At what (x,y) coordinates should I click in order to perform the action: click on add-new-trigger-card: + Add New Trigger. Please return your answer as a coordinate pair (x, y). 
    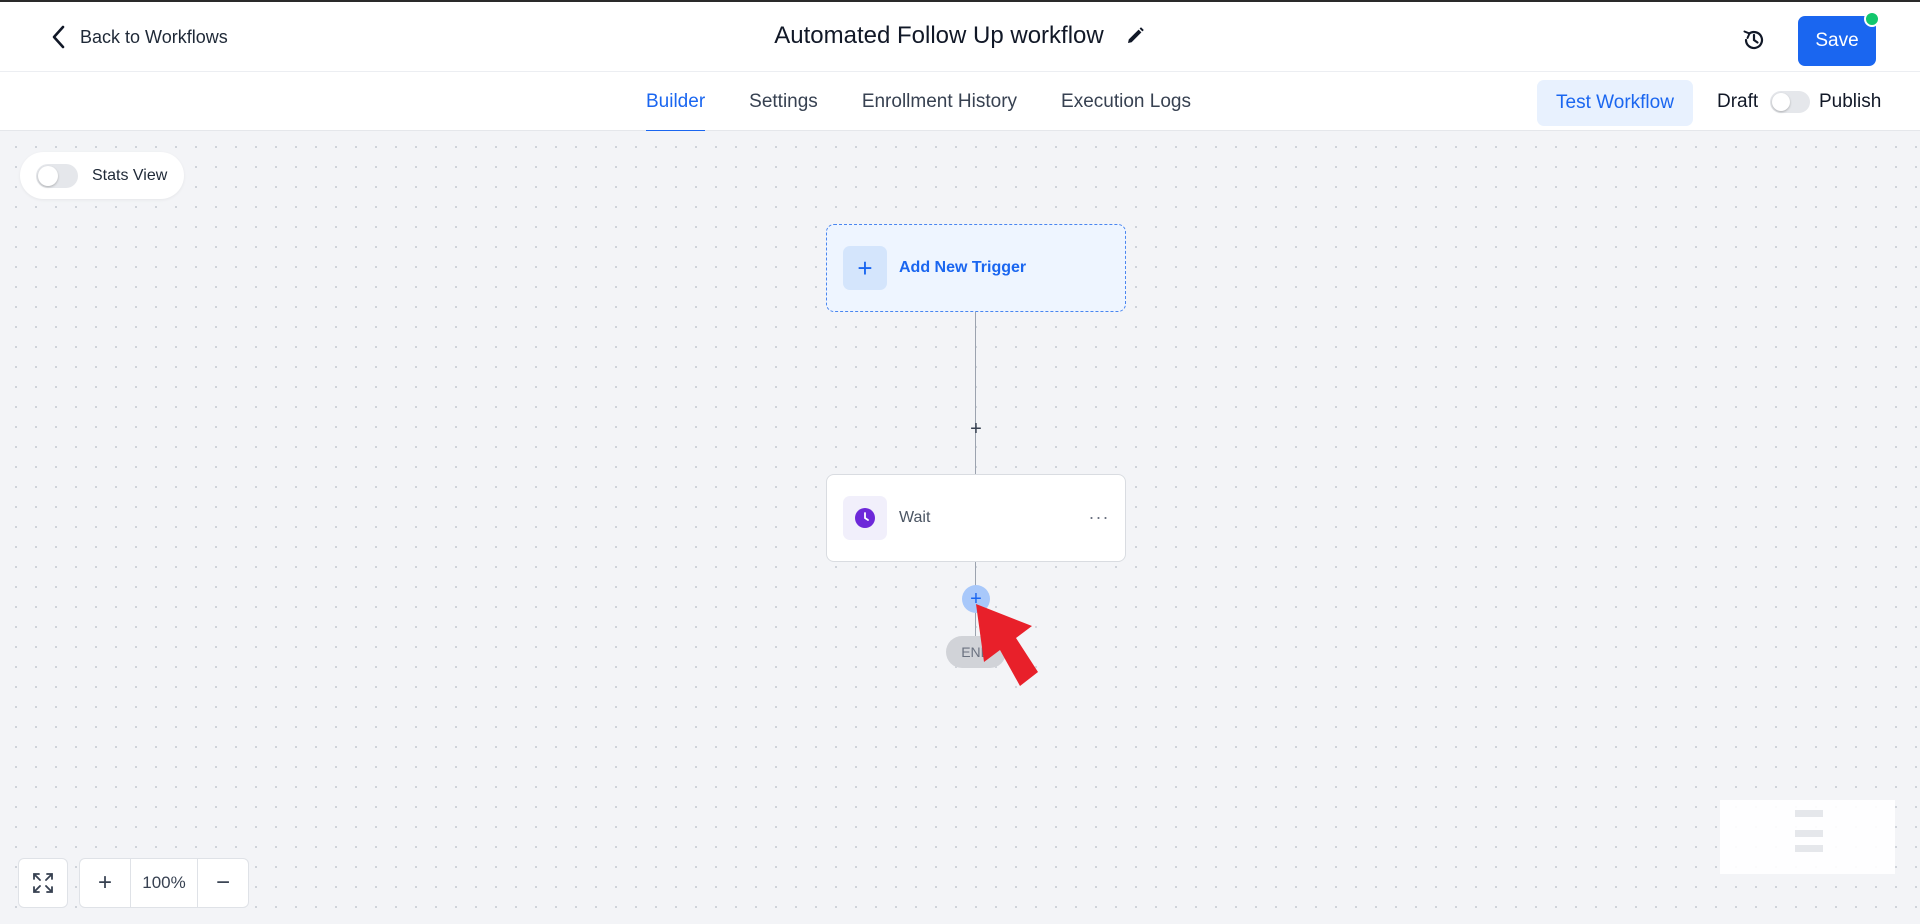
    Looking at the image, I should click on (976, 268).